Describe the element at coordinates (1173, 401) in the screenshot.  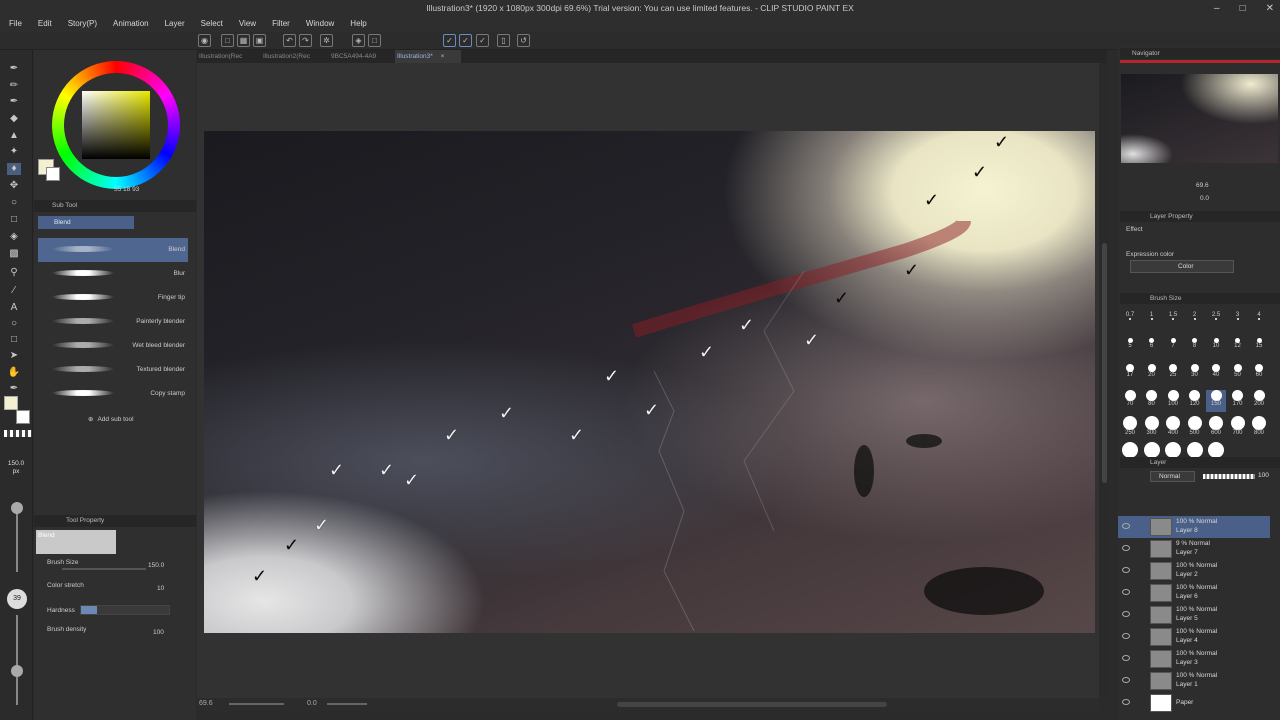
I see `brush-size-preset: 100` at that location.